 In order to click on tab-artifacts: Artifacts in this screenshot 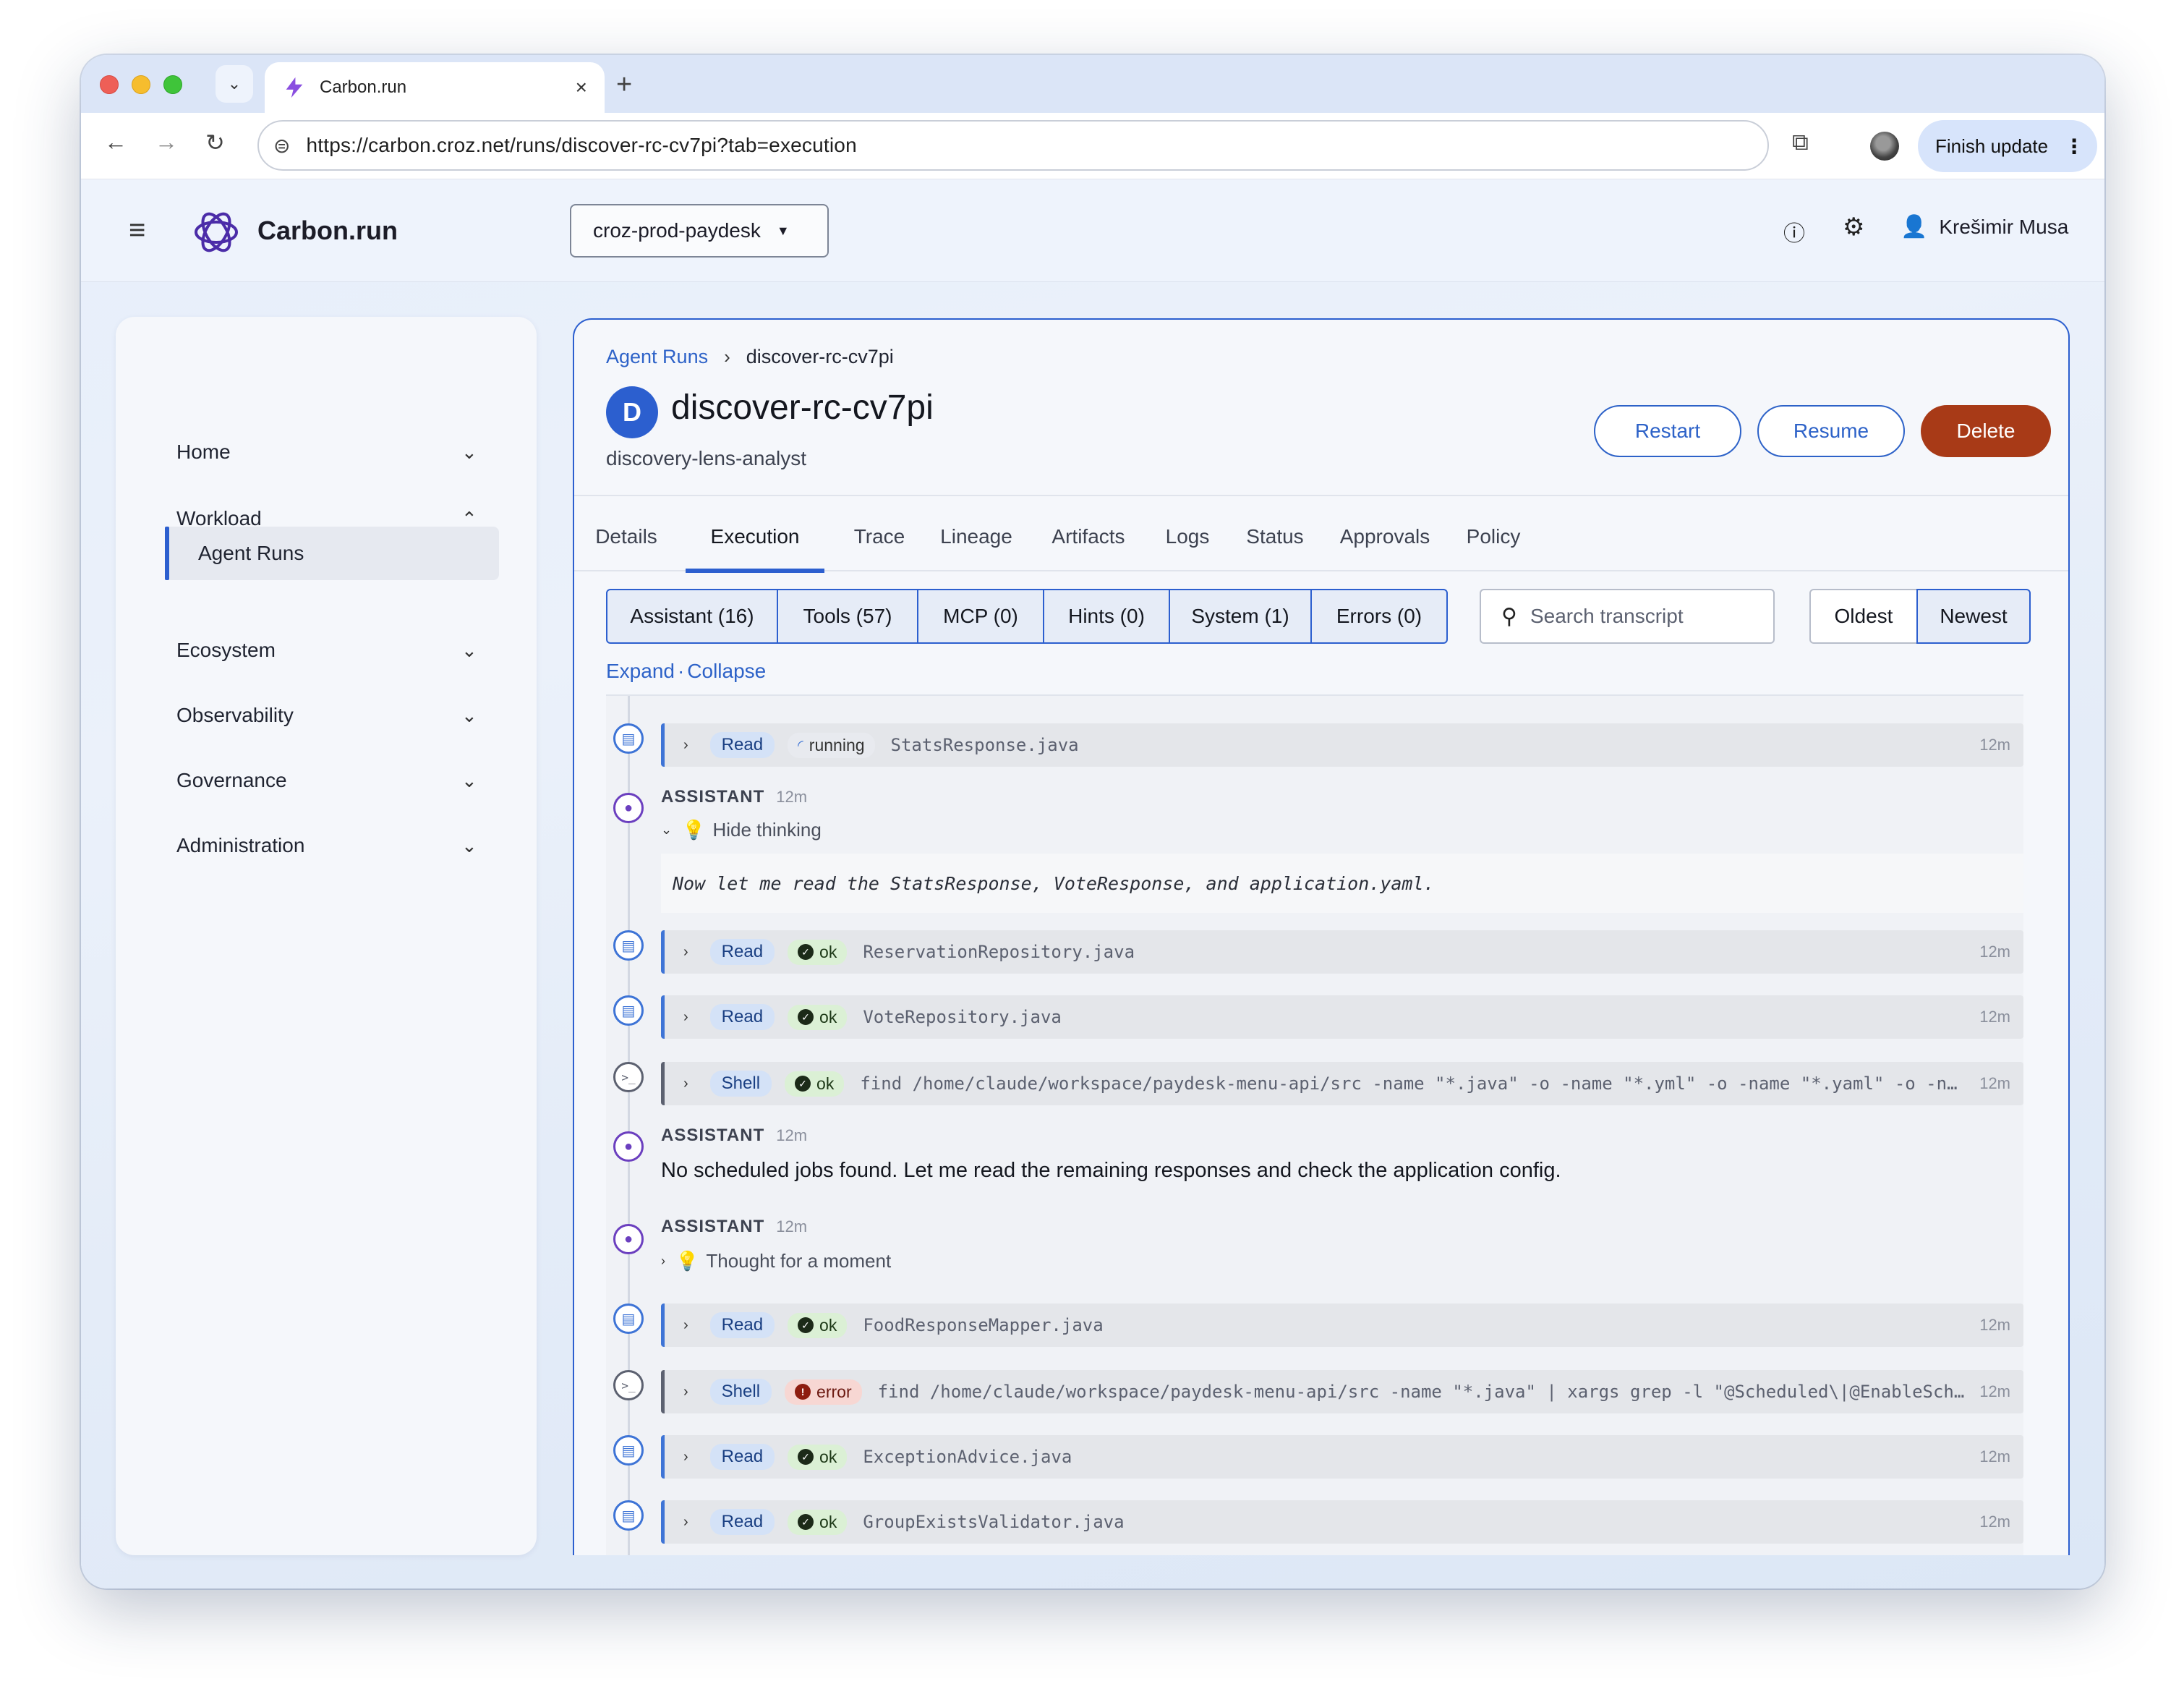, I will do `click(1088, 536)`.